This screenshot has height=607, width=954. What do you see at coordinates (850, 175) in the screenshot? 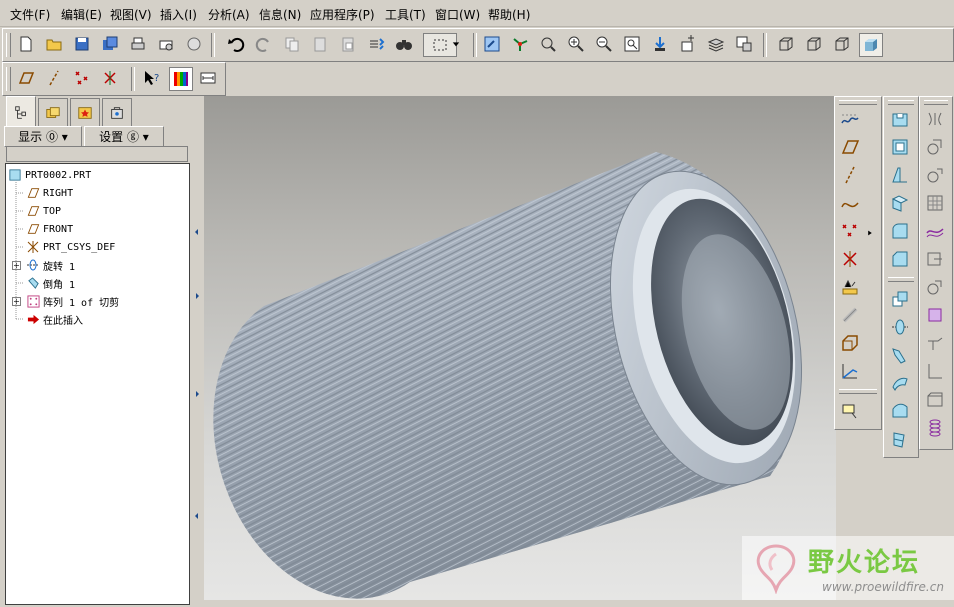
I see `datum-axis-tool-icon` at bounding box center [850, 175].